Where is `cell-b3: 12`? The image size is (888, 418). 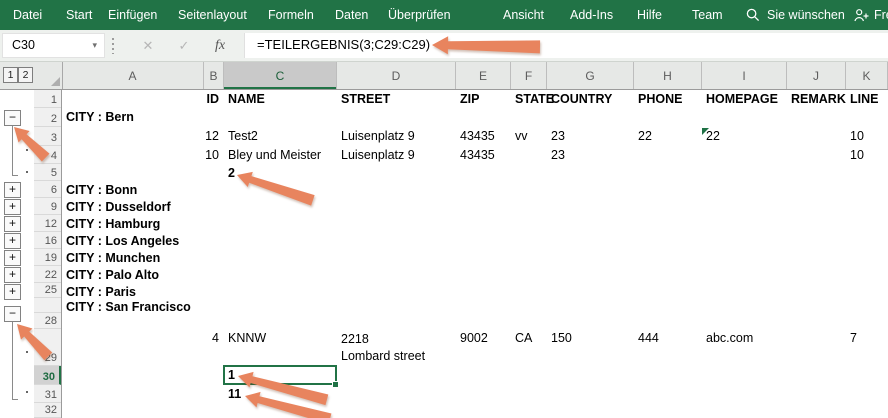 cell-b3: 12 is located at coordinates (214, 136).